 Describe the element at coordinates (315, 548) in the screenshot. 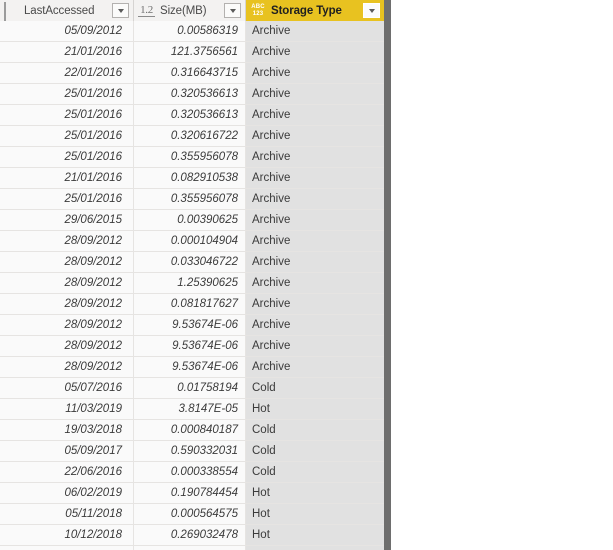

I see `cell-storage_type` at that location.